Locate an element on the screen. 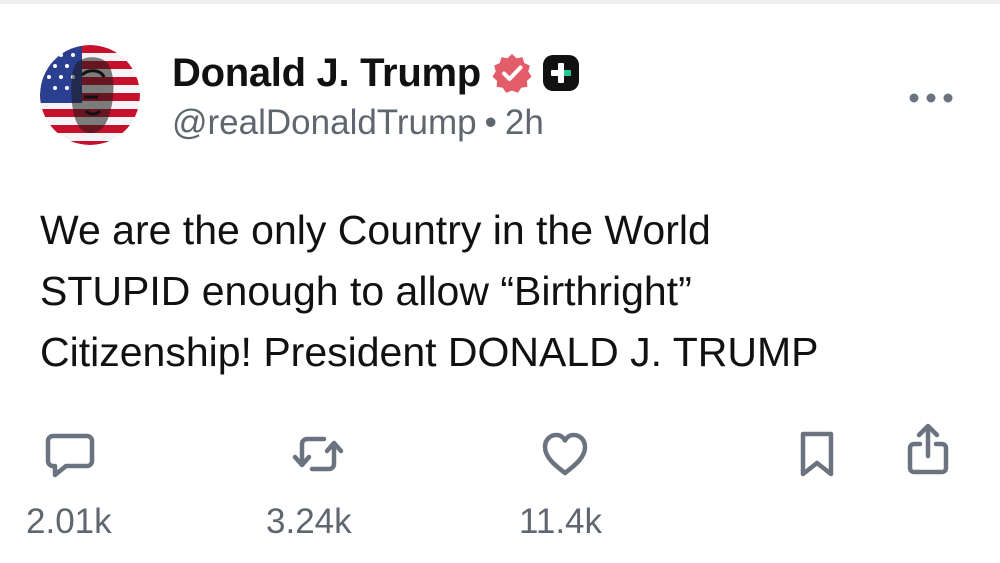 The width and height of the screenshot is (1000, 563). author-handle-row: @realDonaldTrump • 2h is located at coordinates (358, 123).